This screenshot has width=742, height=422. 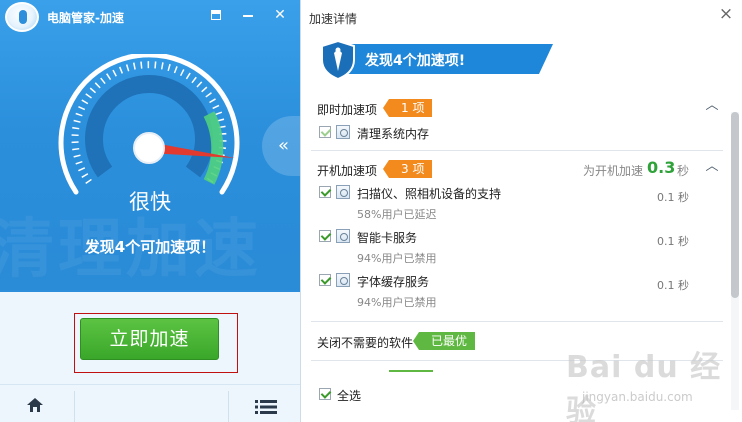 I want to click on item-smart-card: 智能卡服务, so click(x=387, y=238).